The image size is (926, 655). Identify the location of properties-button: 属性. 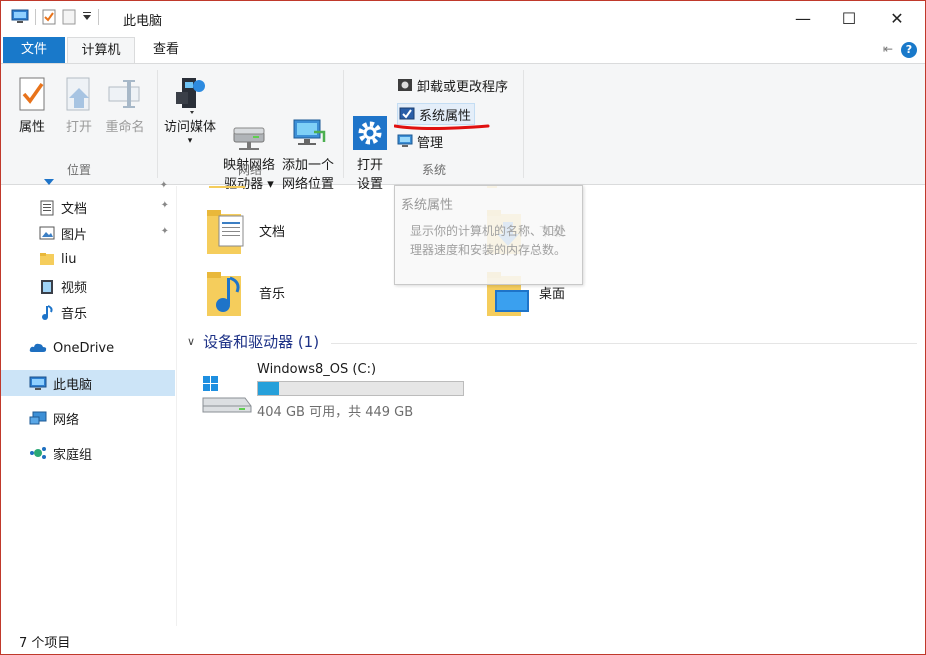
(32, 103).